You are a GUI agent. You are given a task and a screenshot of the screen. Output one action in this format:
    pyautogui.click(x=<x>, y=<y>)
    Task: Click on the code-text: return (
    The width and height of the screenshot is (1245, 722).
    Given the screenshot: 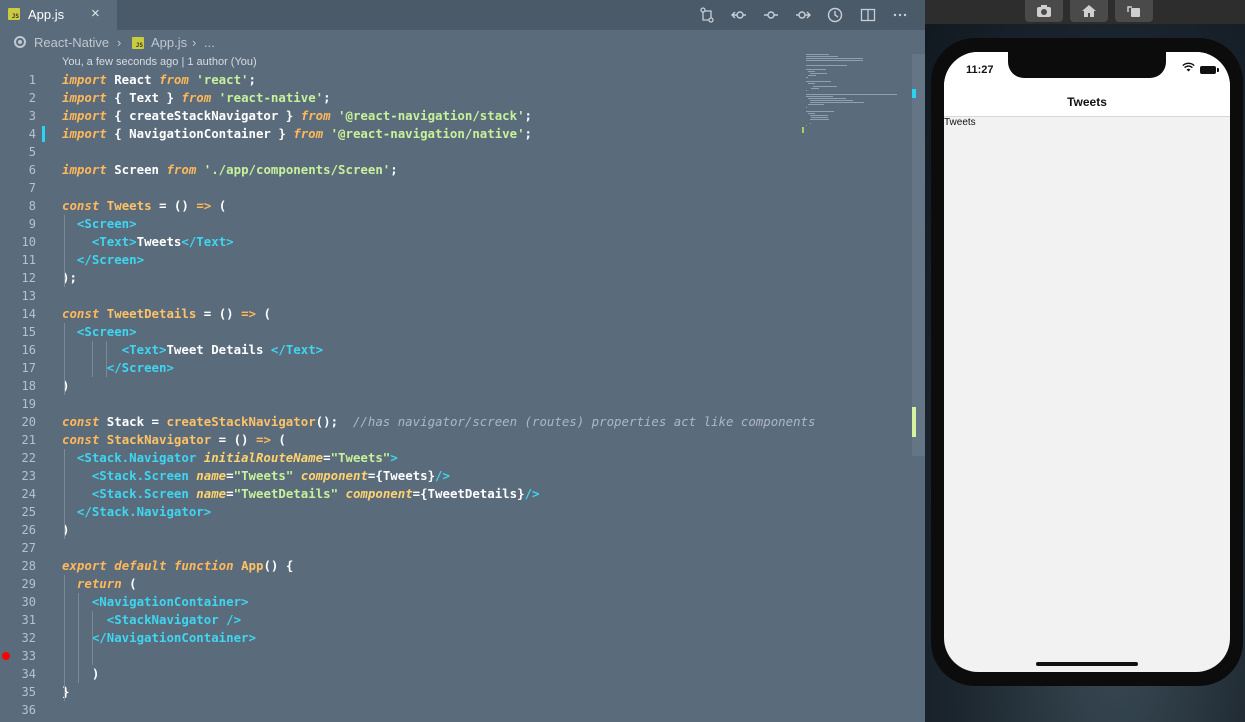 What is the action you would take?
    pyautogui.click(x=99, y=584)
    